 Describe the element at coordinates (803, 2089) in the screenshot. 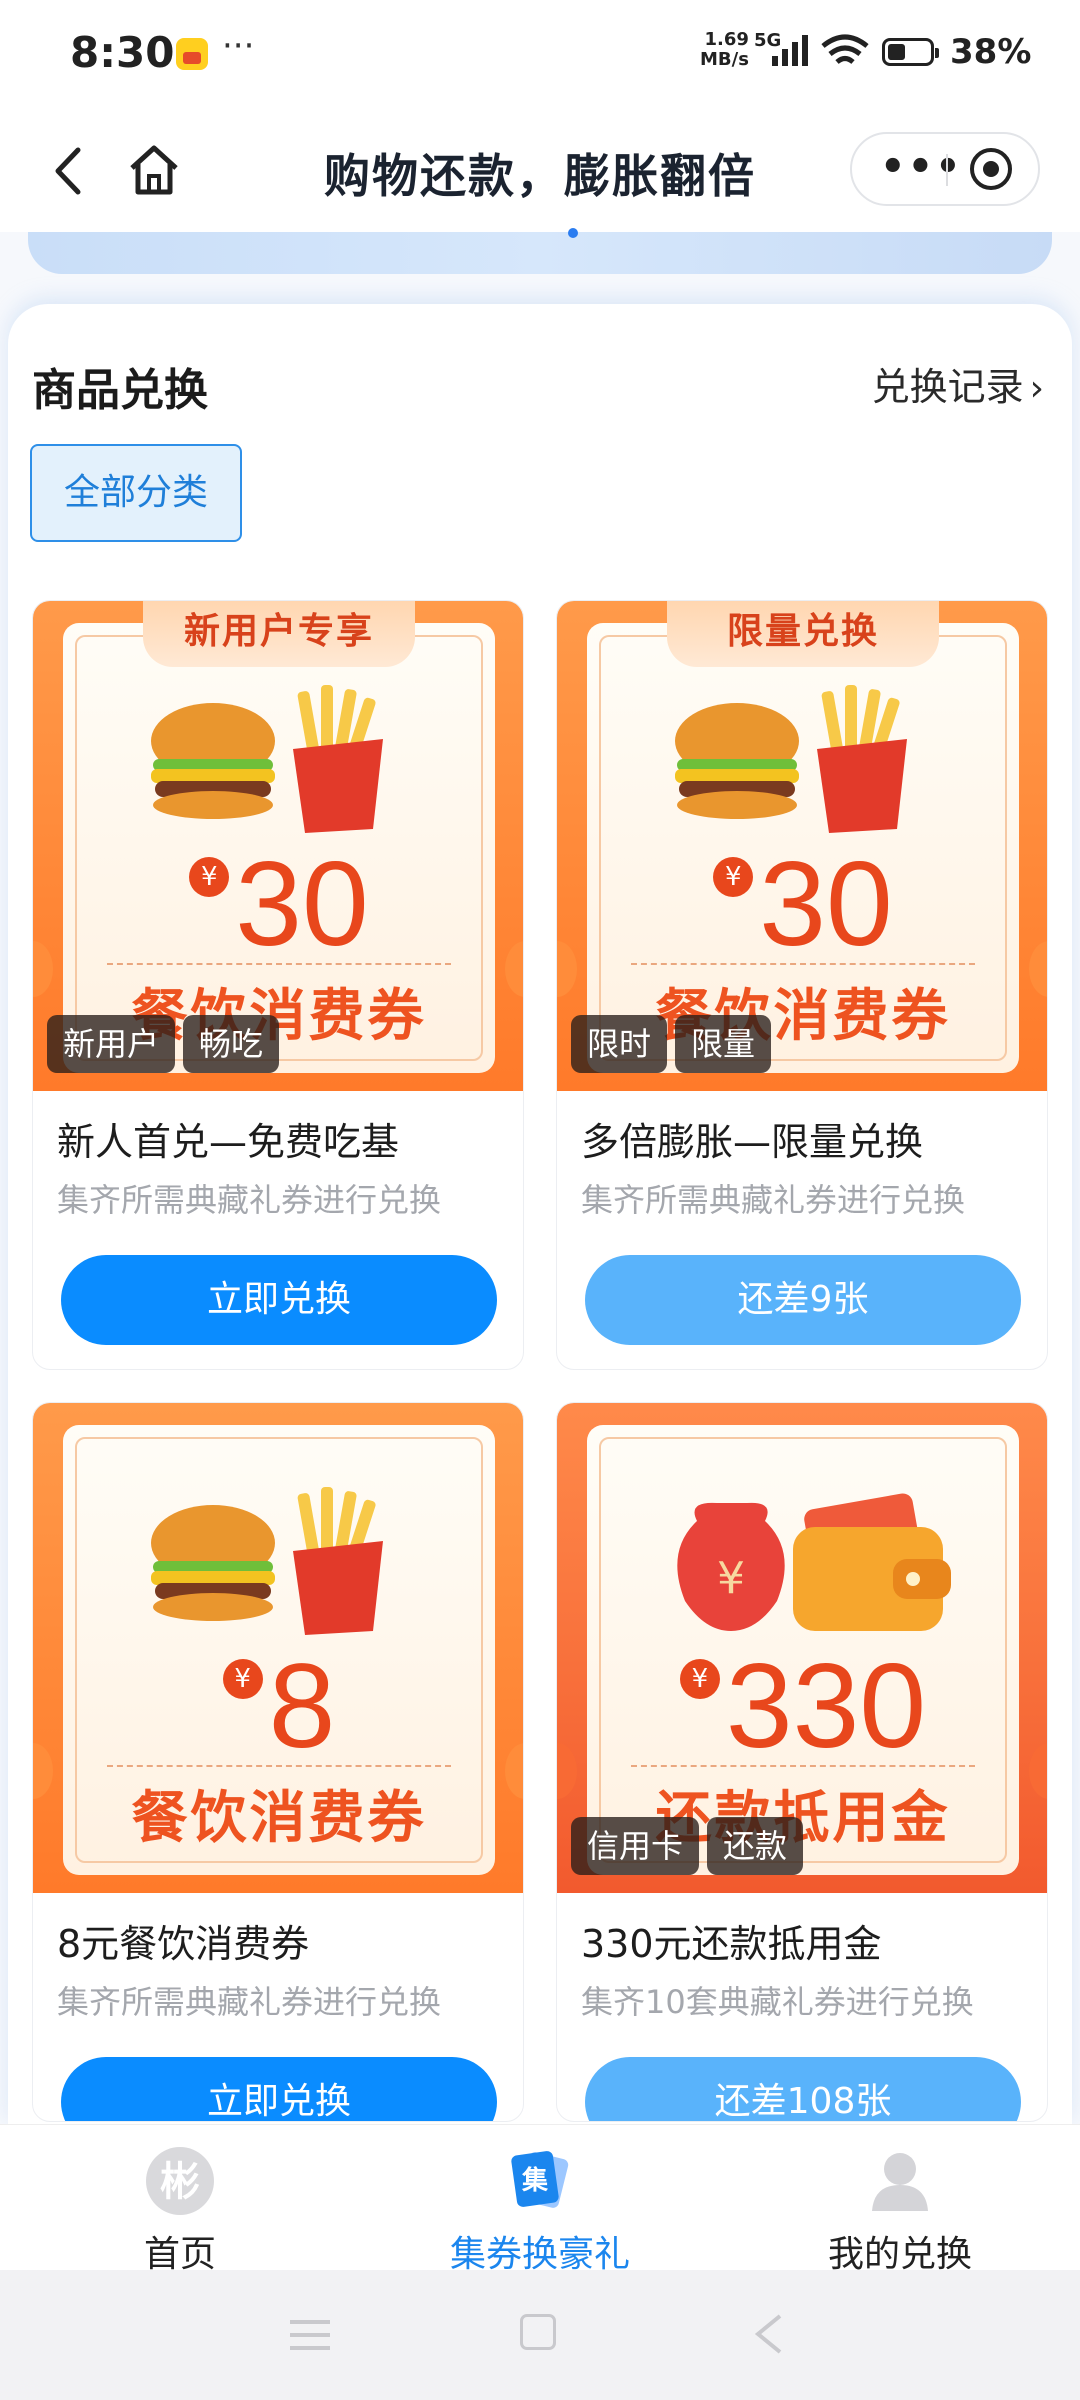

I see `remaining-needed-button: 还差108张` at that location.